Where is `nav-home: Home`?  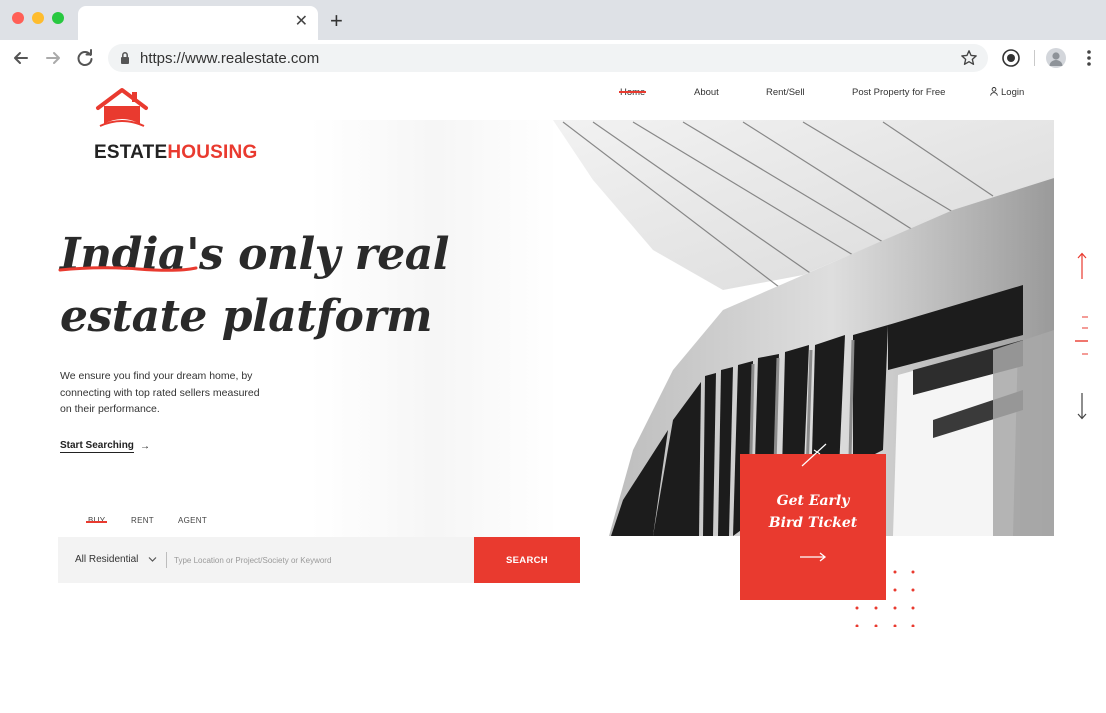
nav-home: Home is located at coordinates (632, 92).